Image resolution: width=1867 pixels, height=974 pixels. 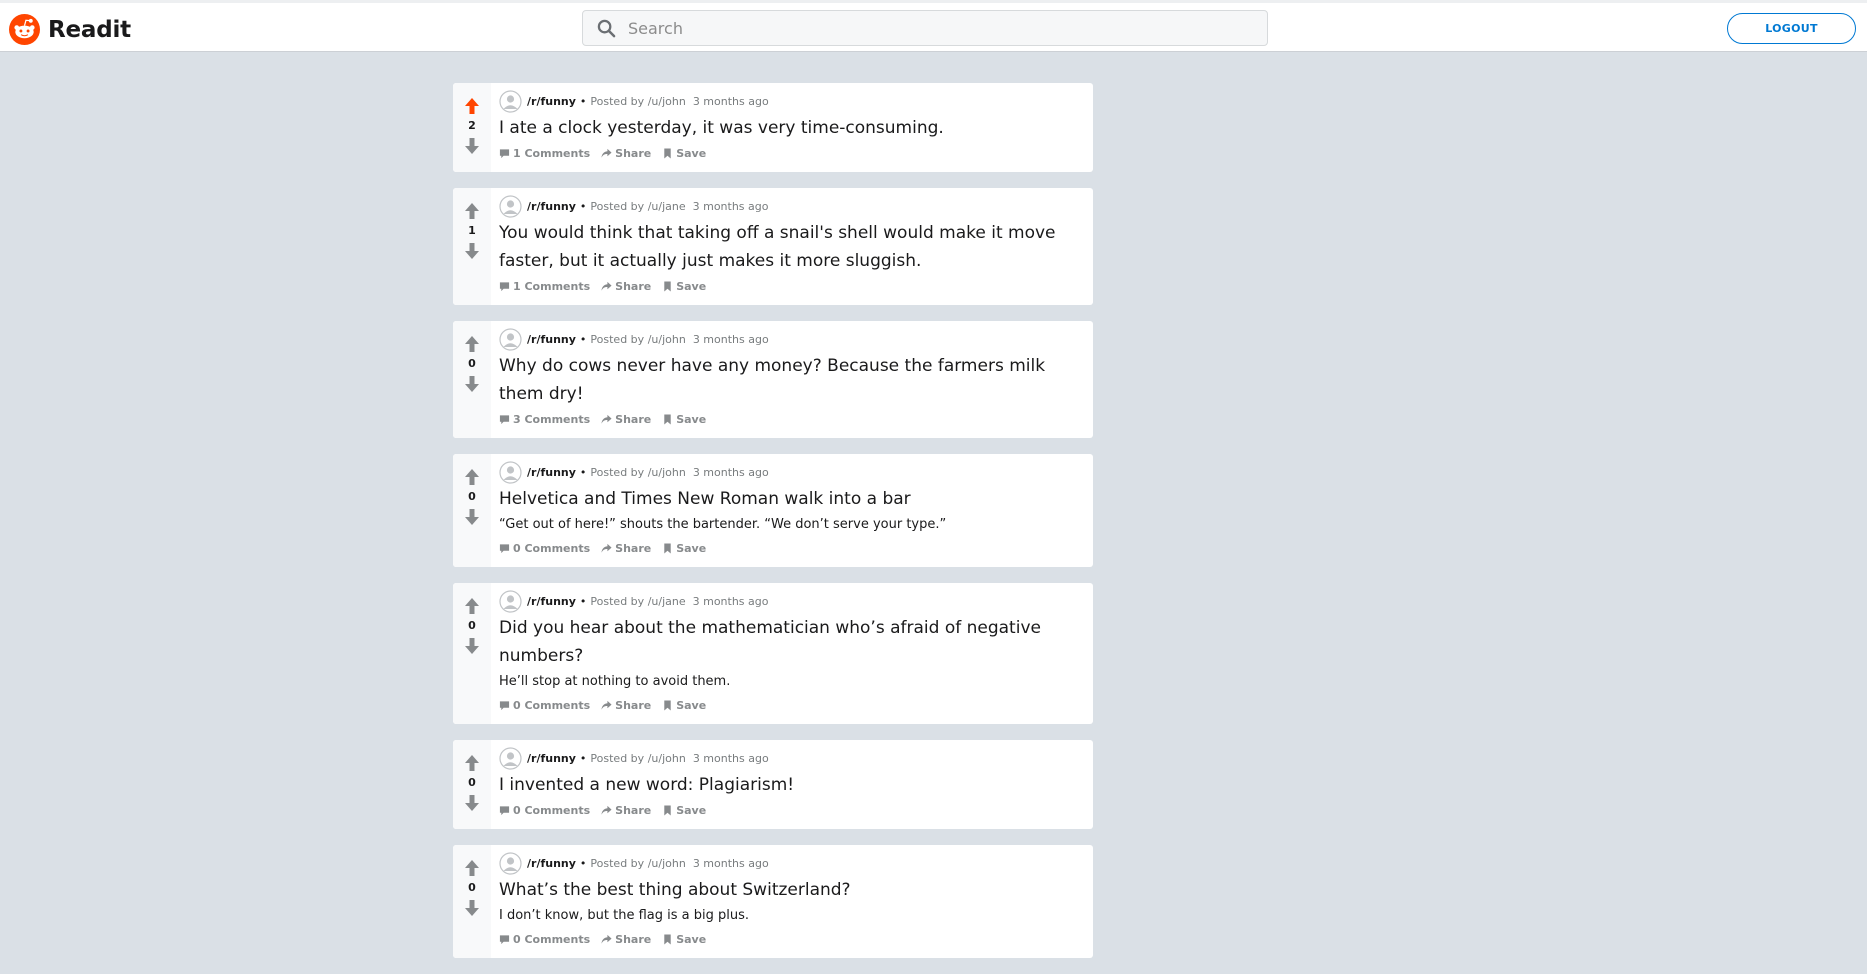 What do you see at coordinates (504, 419) in the screenshot?
I see `comment-icon` at bounding box center [504, 419].